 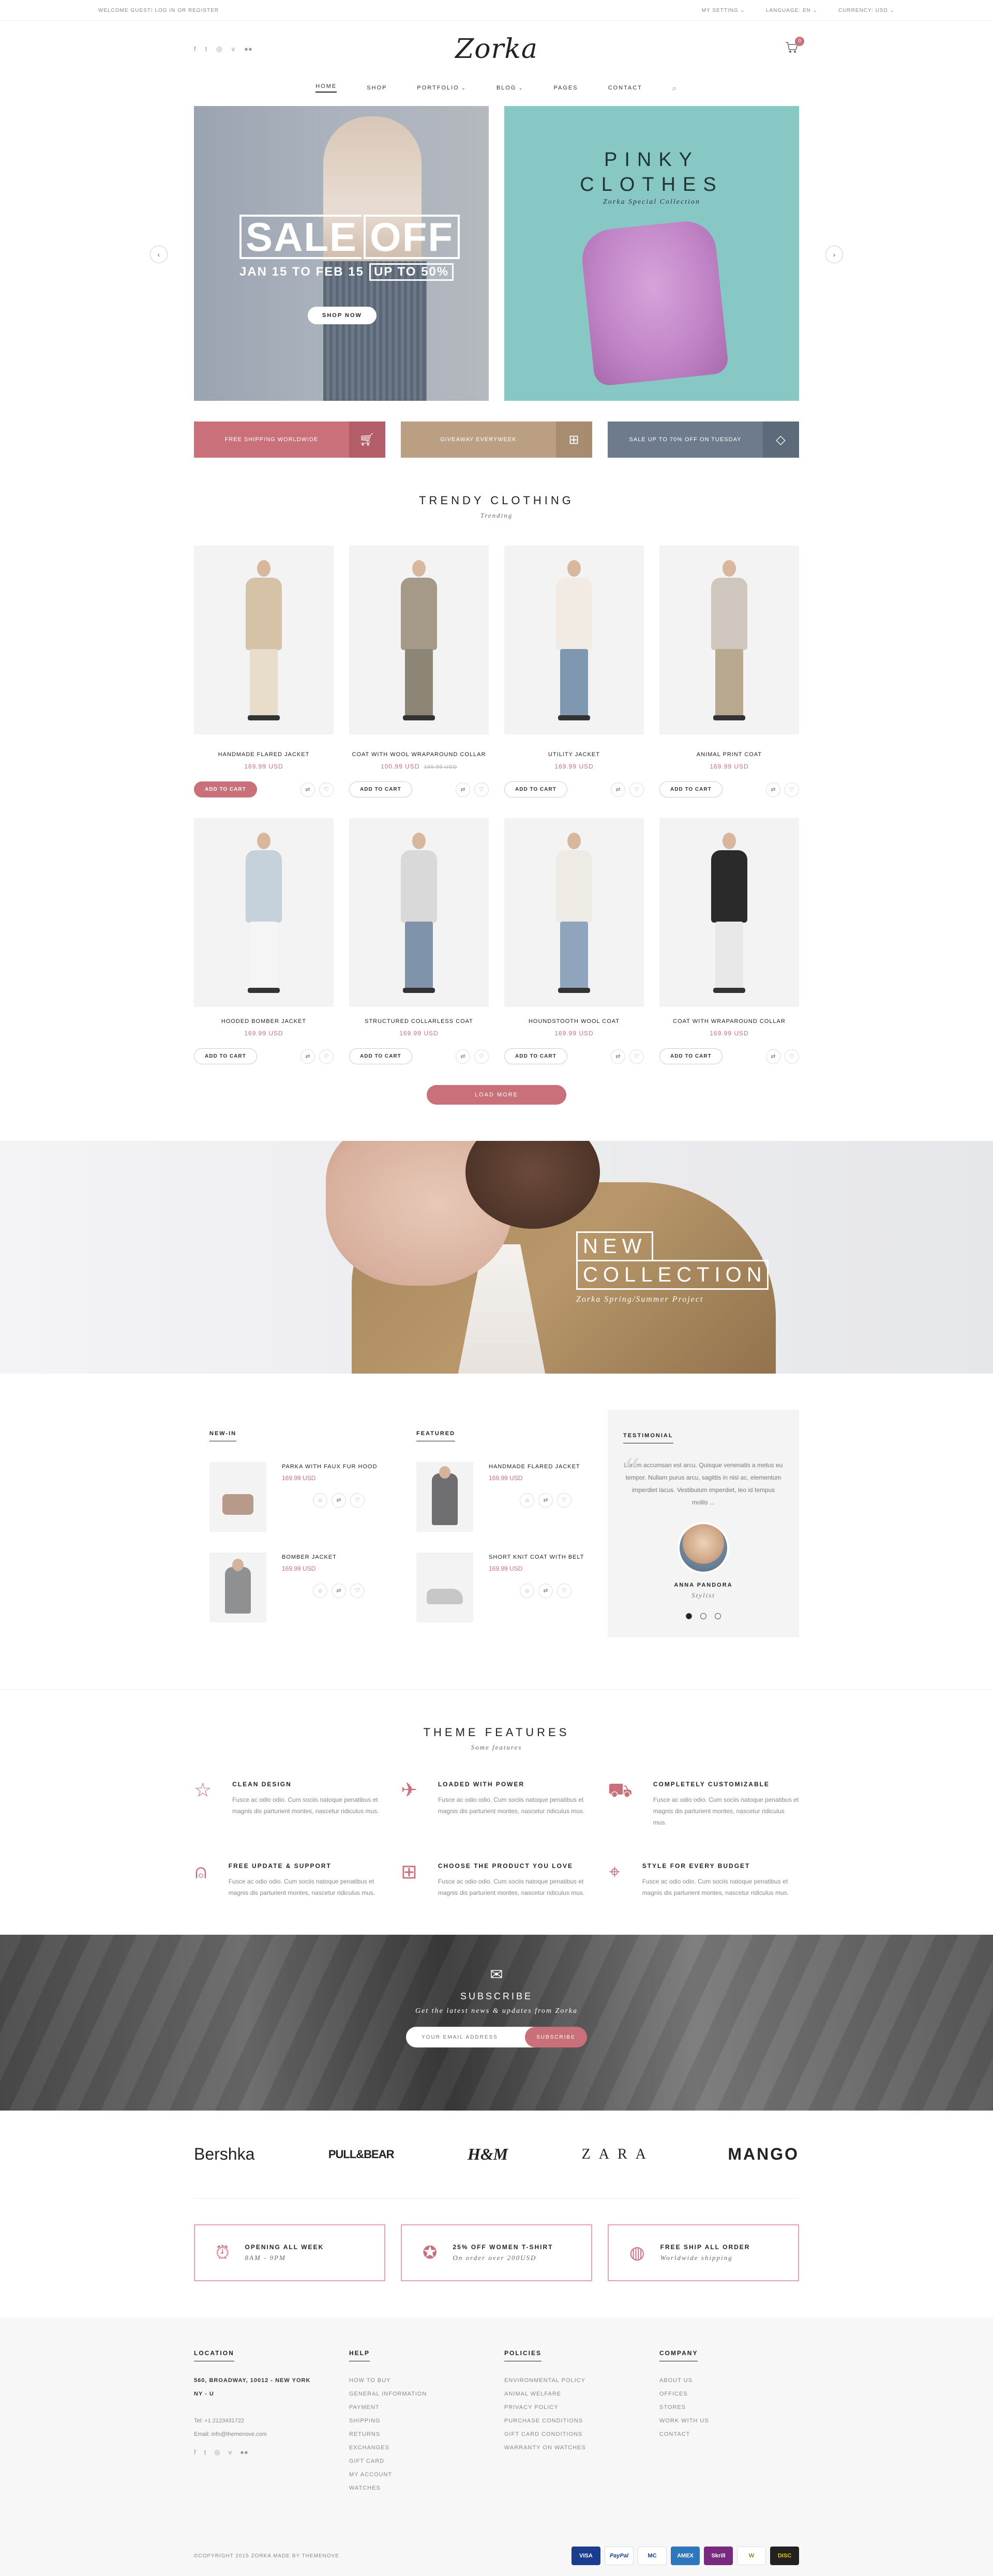 I want to click on footer-help-link: SHIPPING, so click(x=419, y=2421).